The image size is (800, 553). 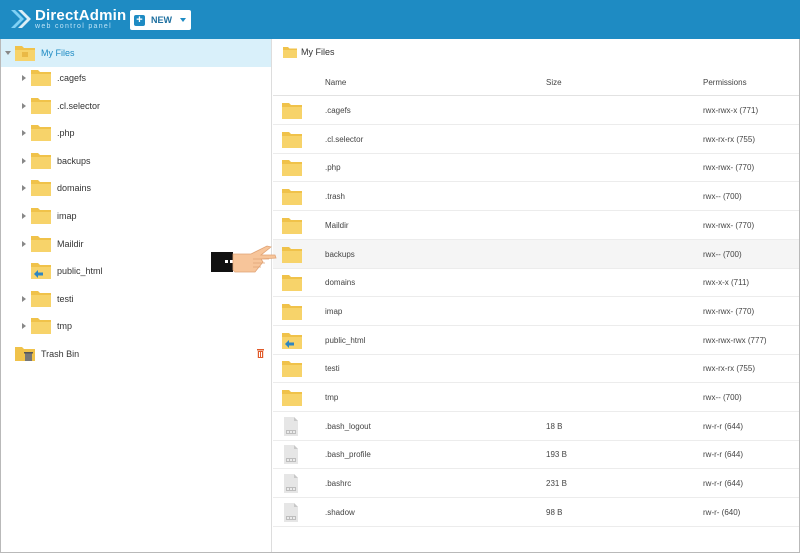 I want to click on file-name: public_html, so click(x=345, y=340).